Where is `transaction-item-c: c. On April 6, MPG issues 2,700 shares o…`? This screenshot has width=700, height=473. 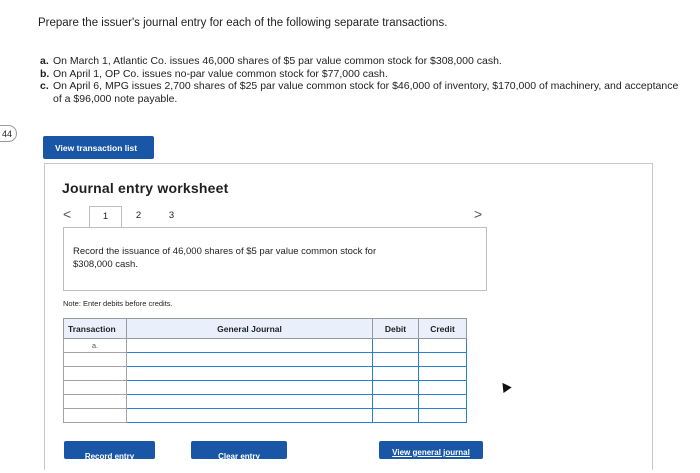 transaction-item-c: c. On April 6, MPG issues 2,700 shares o… is located at coordinates (360, 92).